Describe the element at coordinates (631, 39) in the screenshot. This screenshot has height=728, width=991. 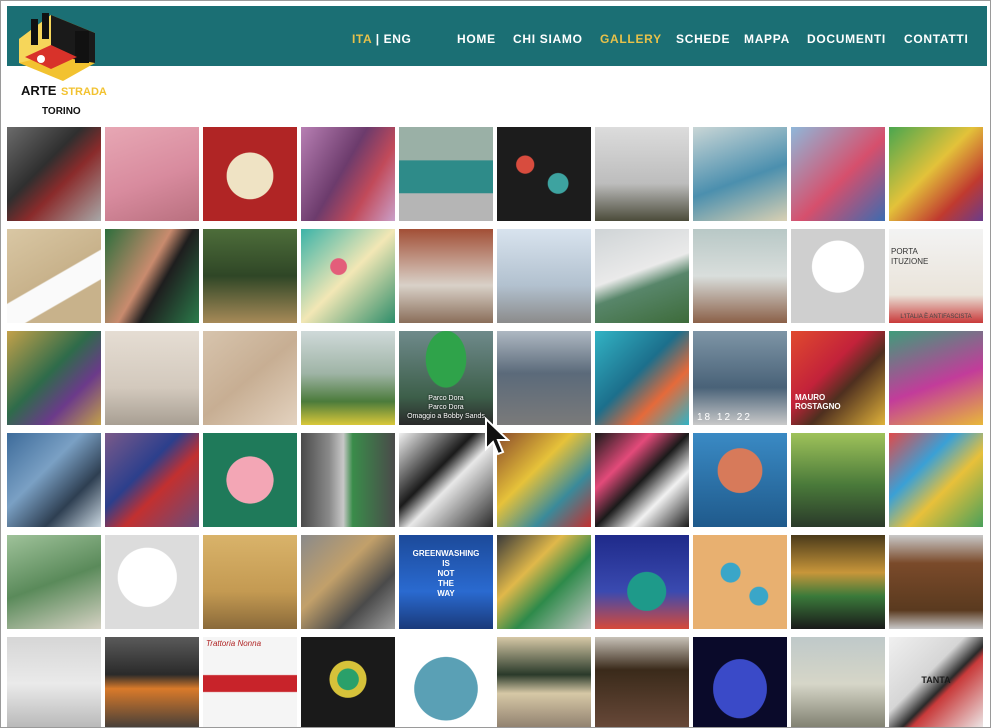
I see `nav-gallery: GALLERY` at that location.